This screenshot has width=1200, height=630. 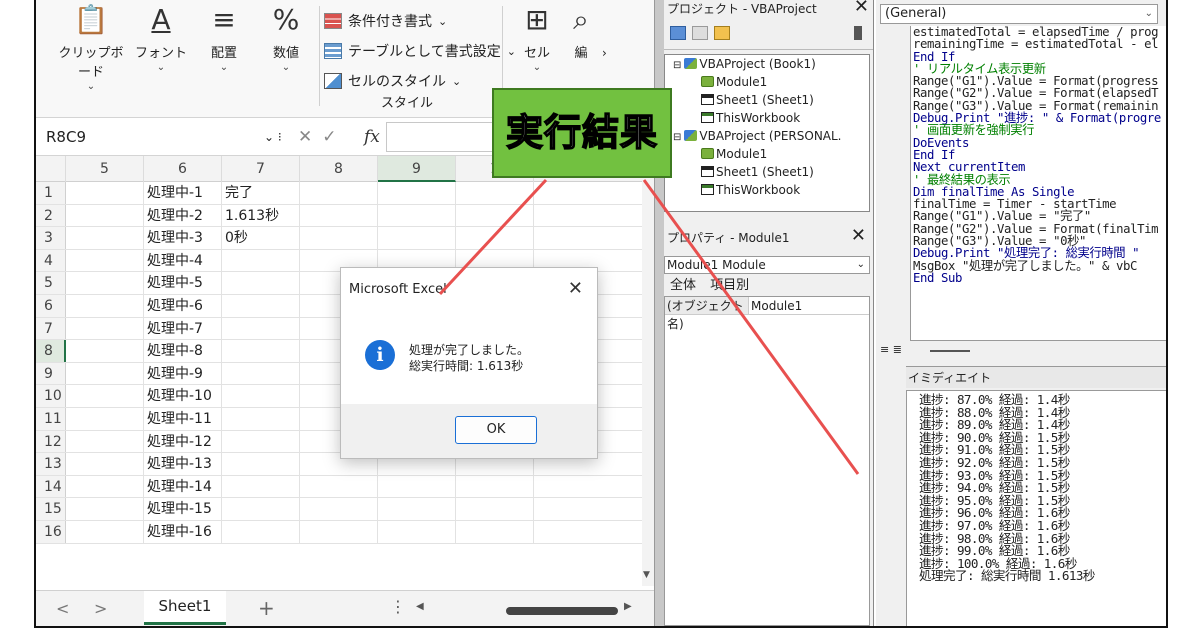 What do you see at coordinates (51, 283) in the screenshot?
I see `row-header: 5` at bounding box center [51, 283].